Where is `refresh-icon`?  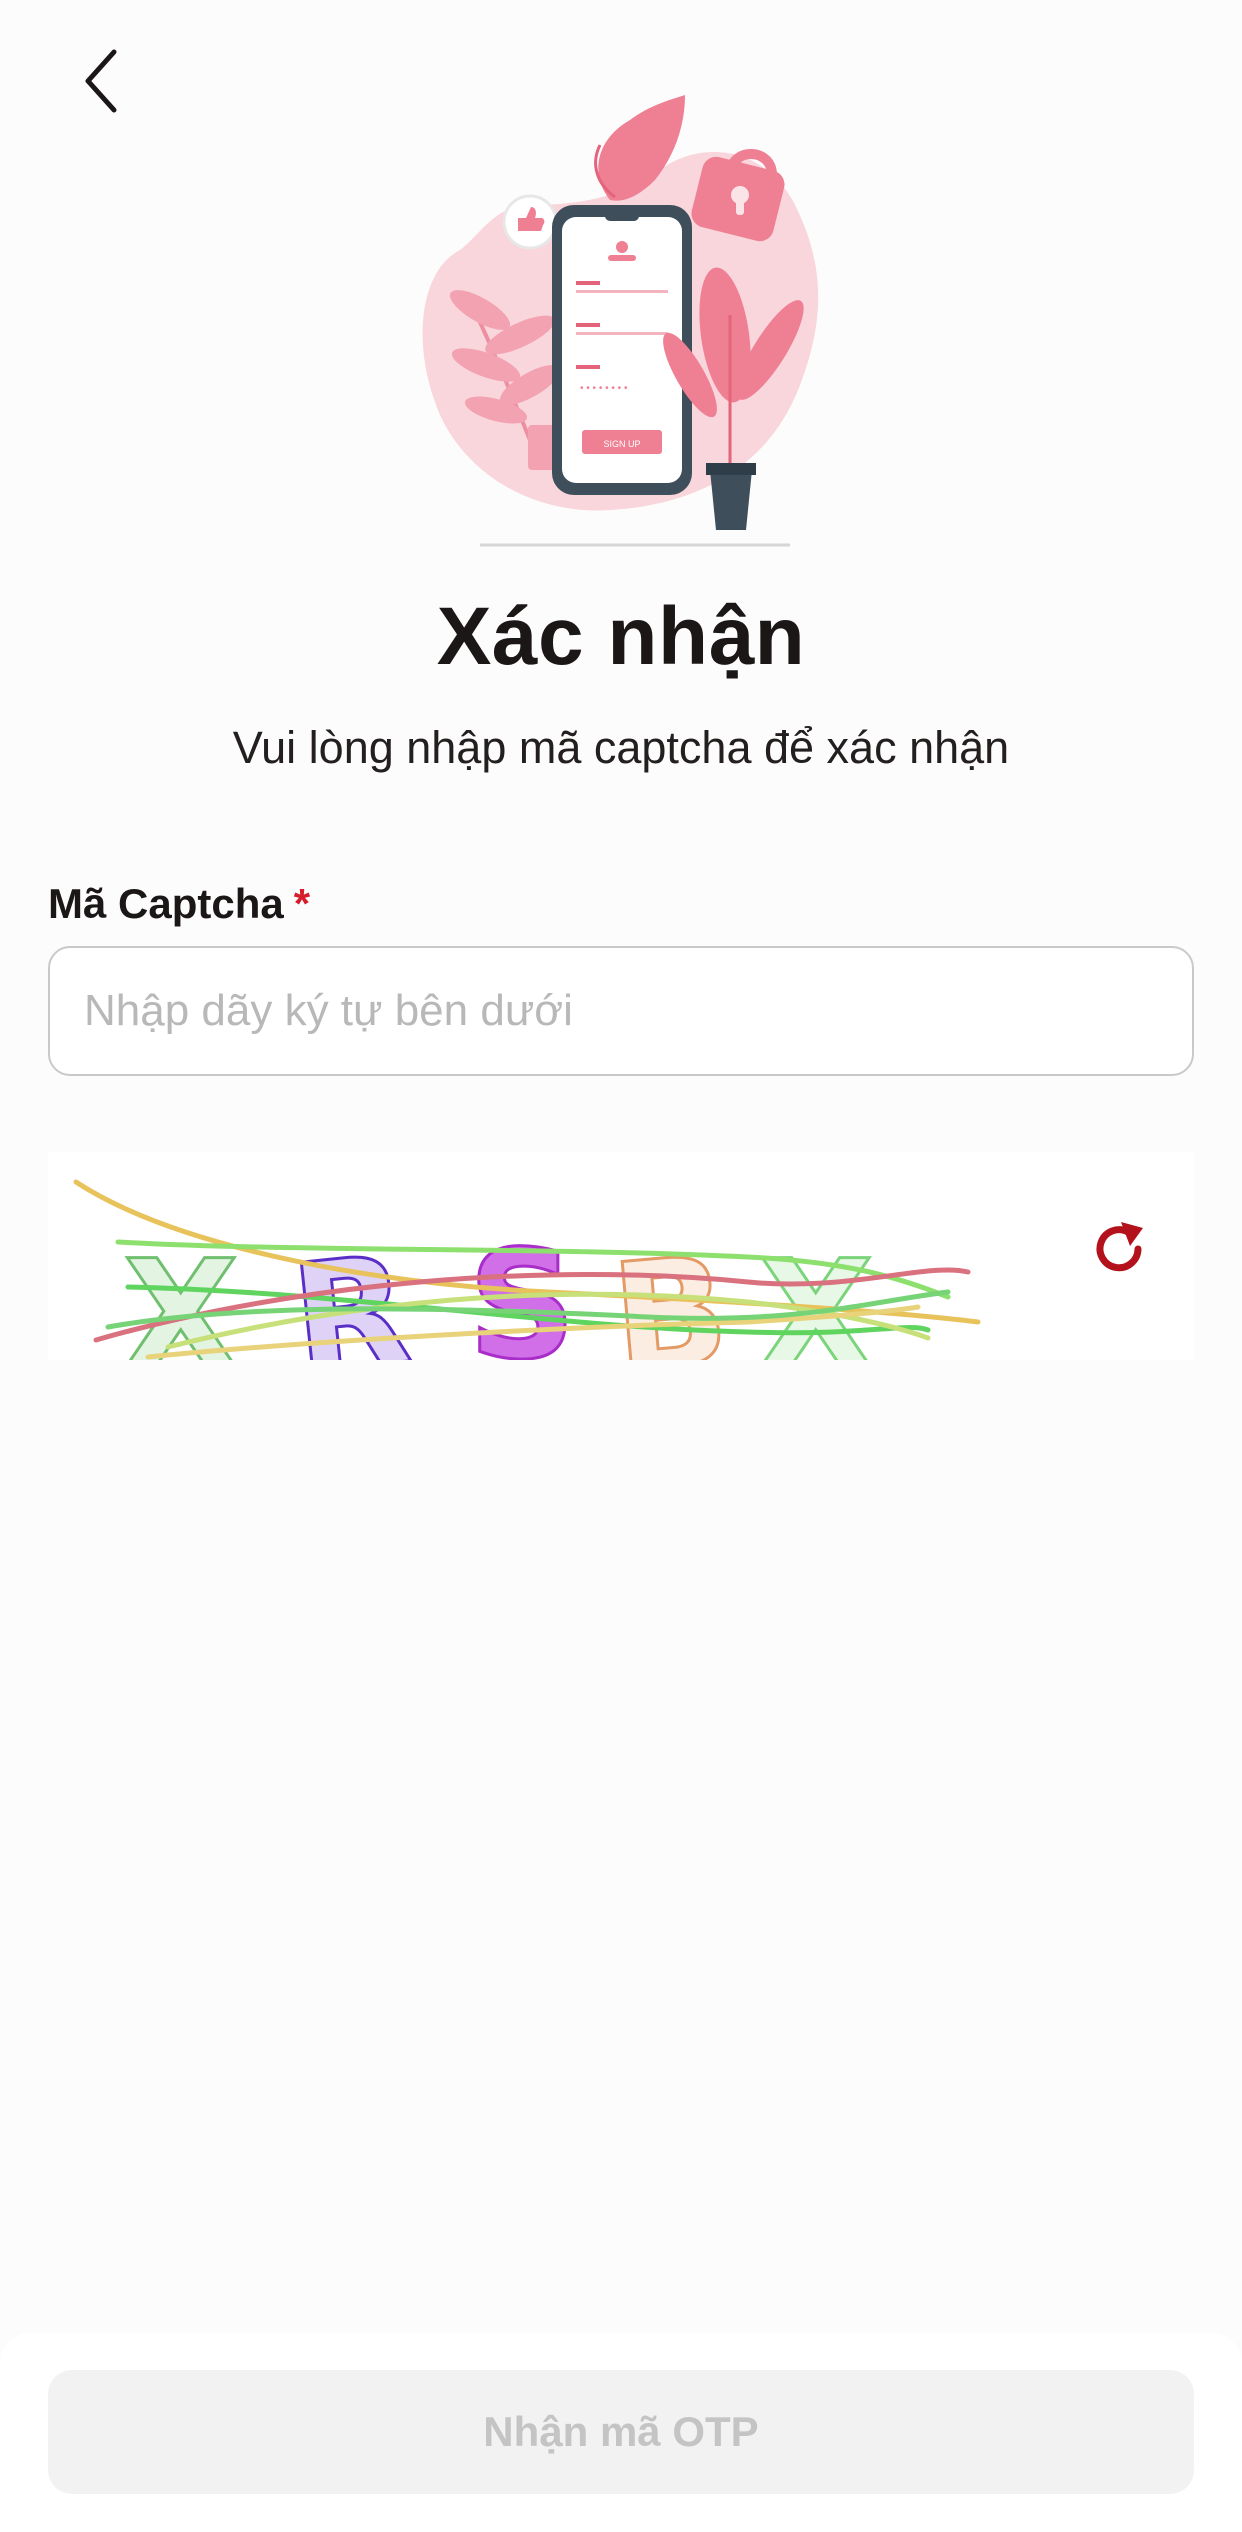
refresh-icon is located at coordinates (1119, 1247).